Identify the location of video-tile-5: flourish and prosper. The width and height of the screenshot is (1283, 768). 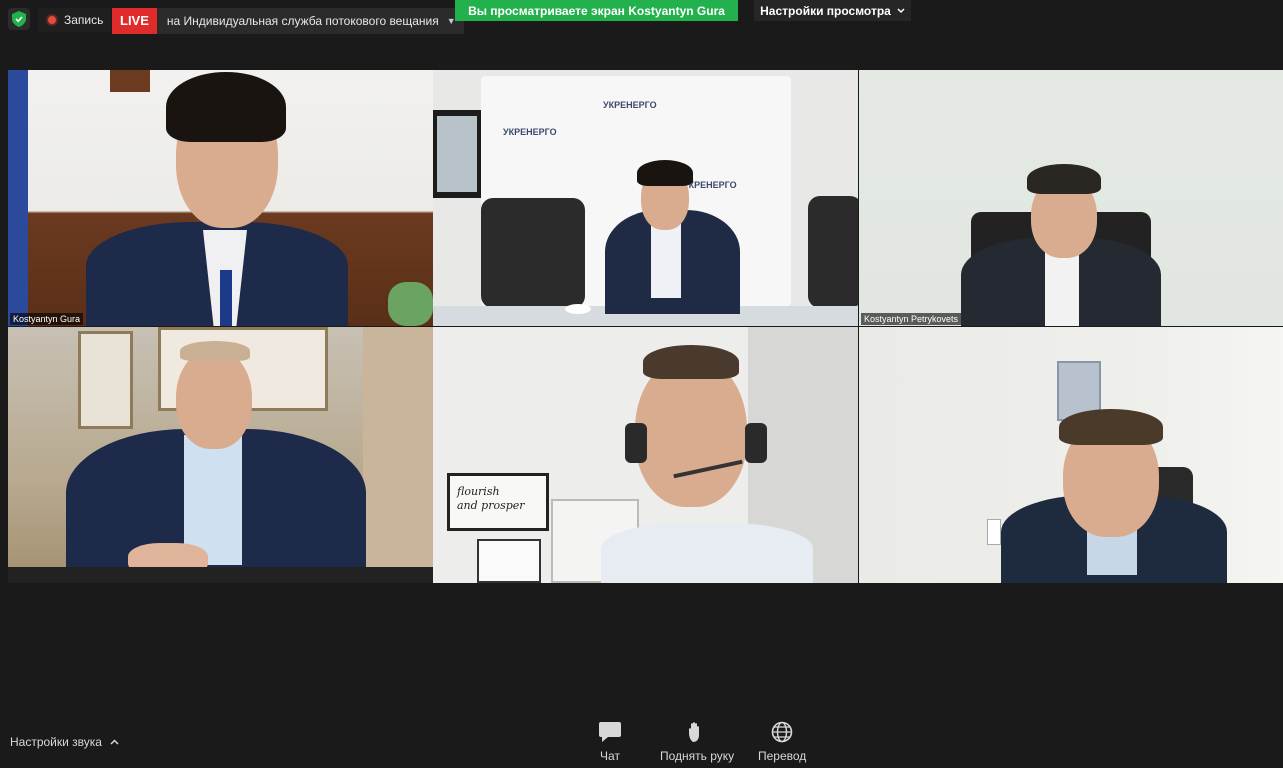
(645, 455).